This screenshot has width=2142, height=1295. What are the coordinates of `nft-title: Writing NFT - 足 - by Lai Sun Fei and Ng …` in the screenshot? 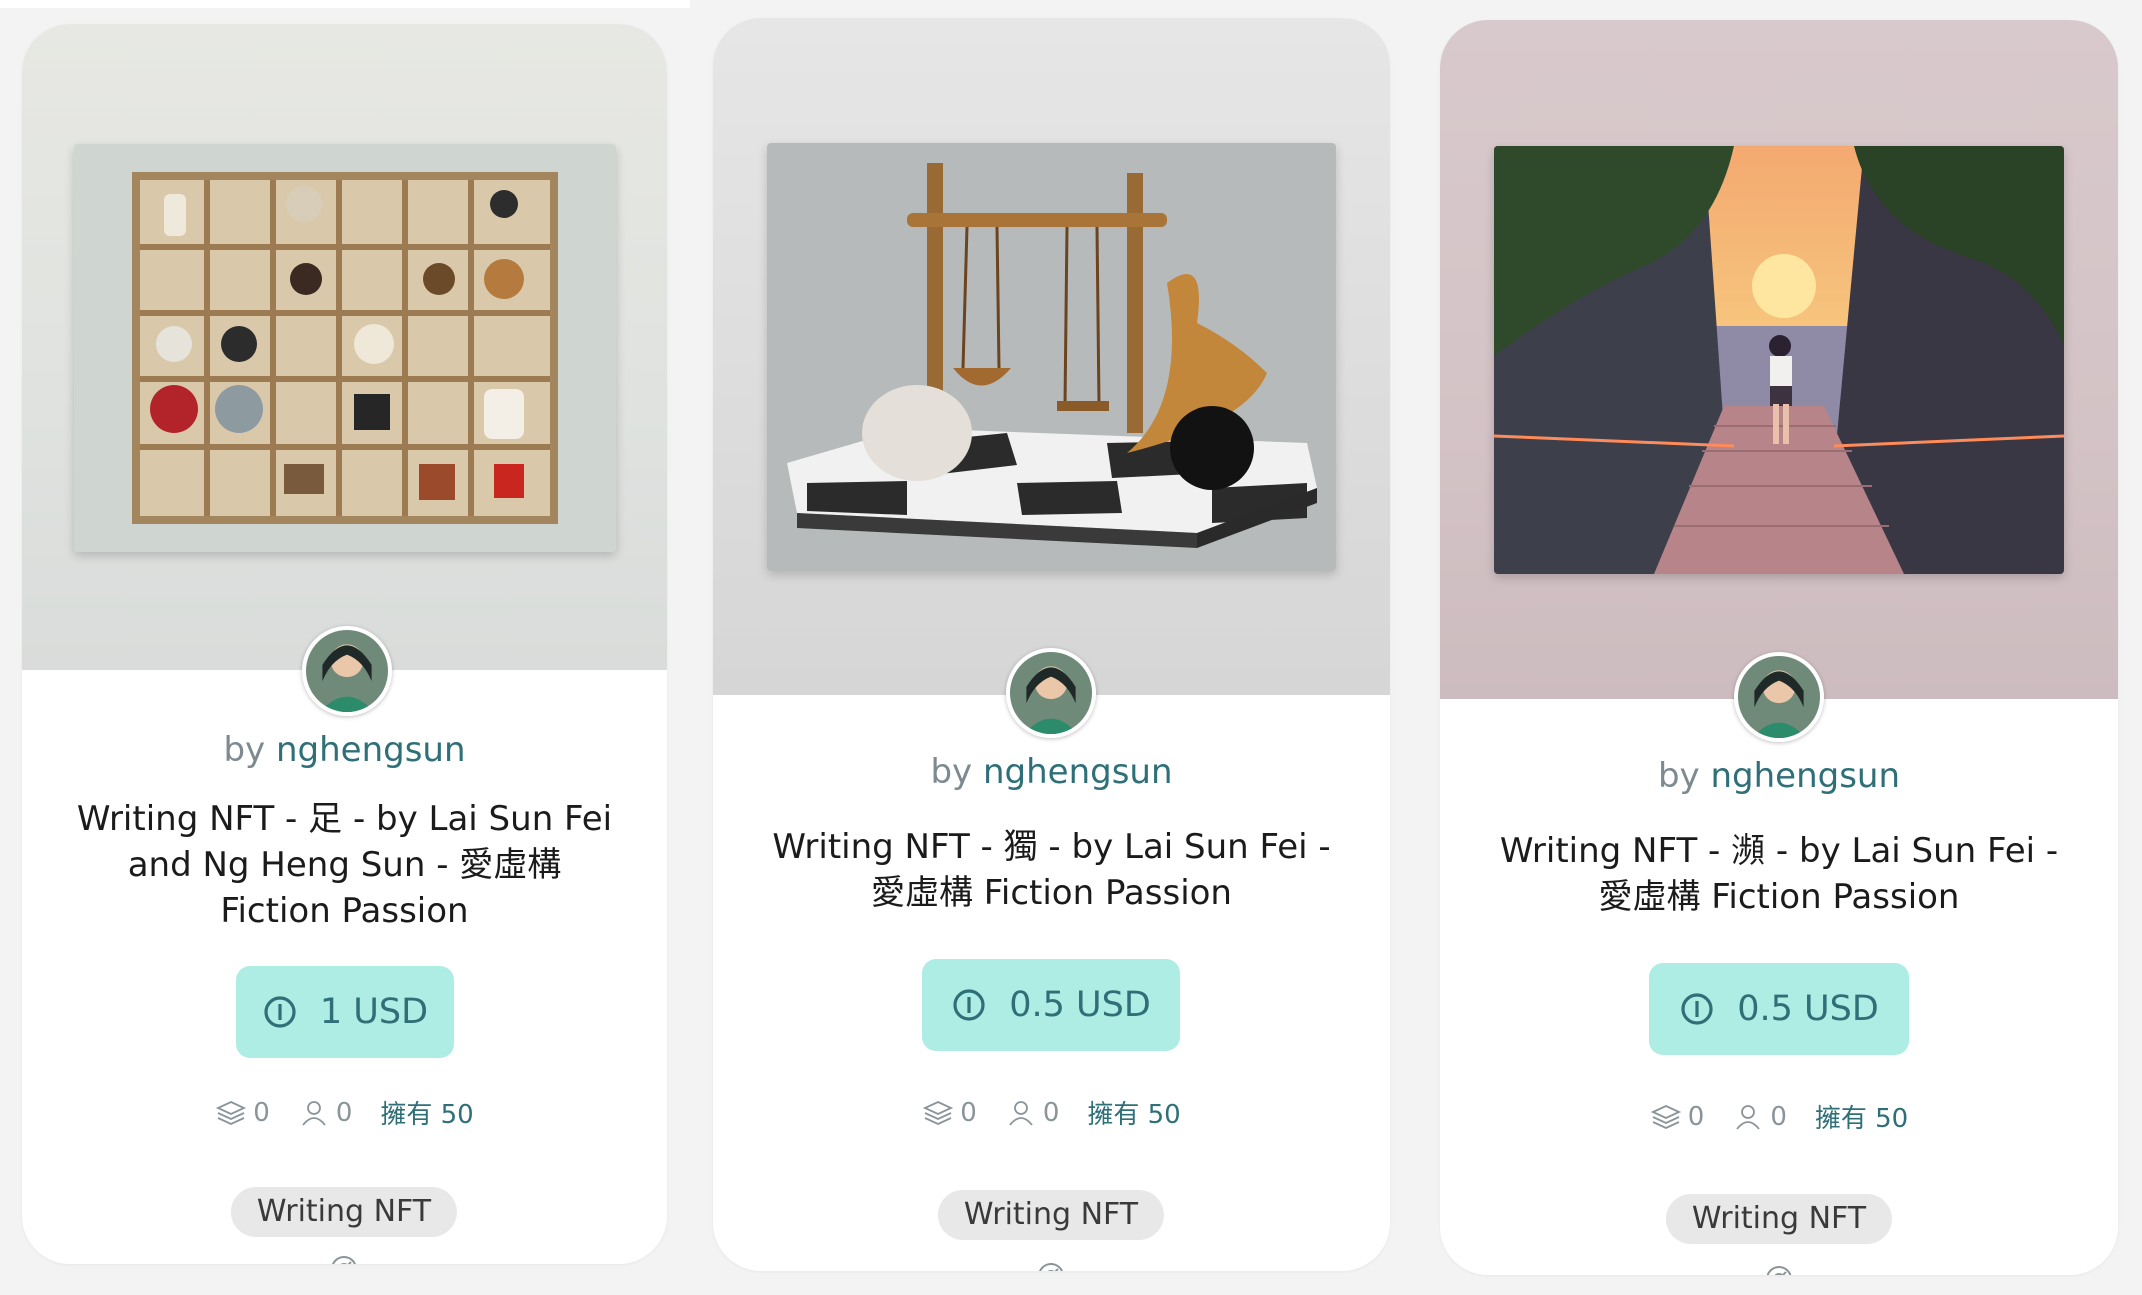 It's located at (344, 865).